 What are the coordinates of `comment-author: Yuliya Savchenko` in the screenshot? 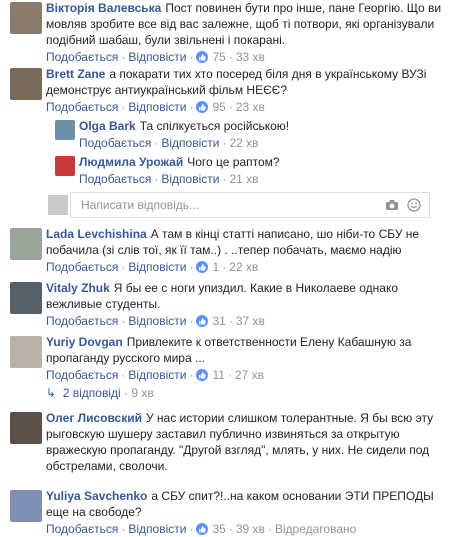 It's located at (96, 496).